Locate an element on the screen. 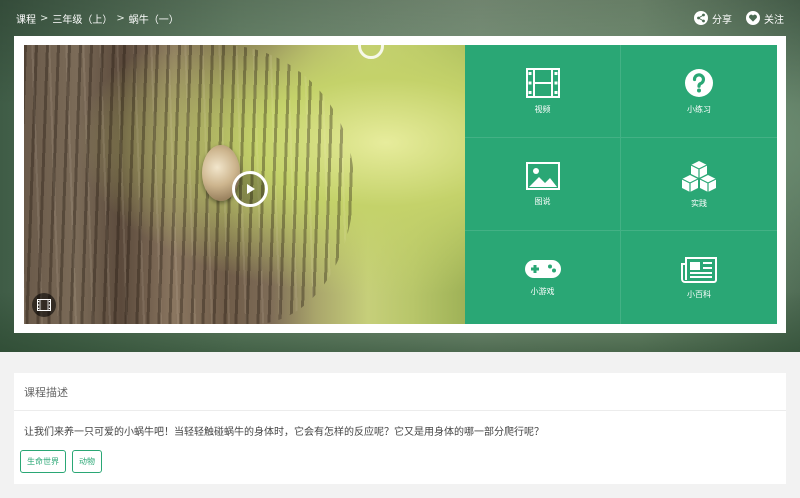  tile-encyclopedia: 小百科 is located at coordinates (699, 277).